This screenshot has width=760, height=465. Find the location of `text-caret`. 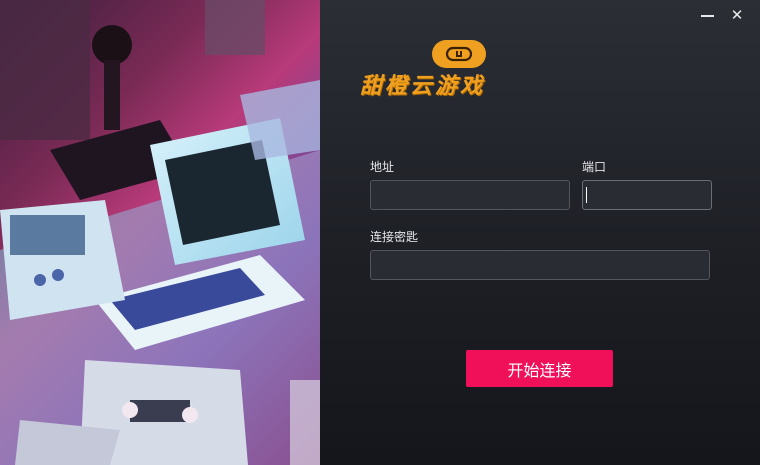

text-caret is located at coordinates (586, 195).